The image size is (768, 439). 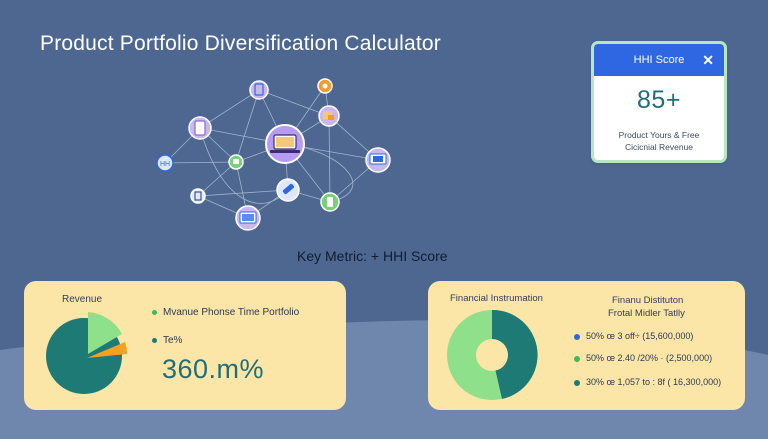 What do you see at coordinates (659, 147) in the screenshot?
I see `hhi-caption-line-2: Cicicnial Revenue` at bounding box center [659, 147].